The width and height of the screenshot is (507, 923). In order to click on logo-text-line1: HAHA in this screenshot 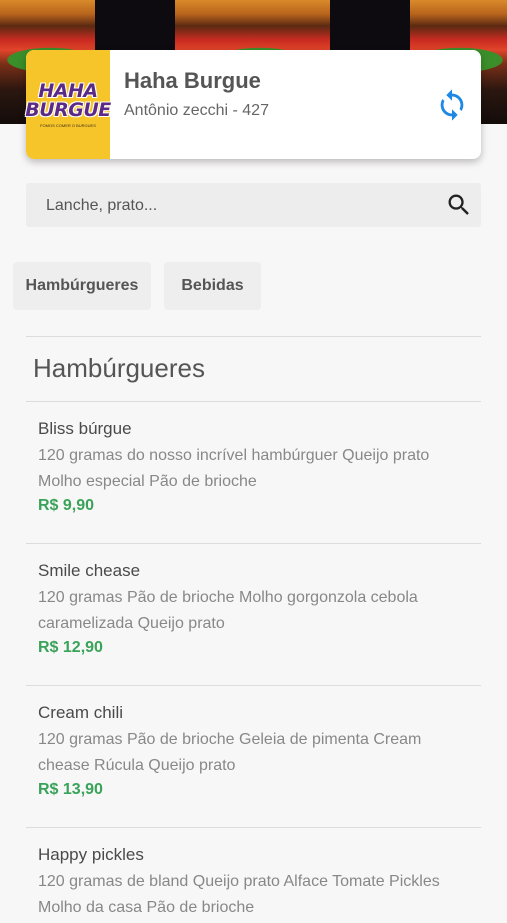, I will do `click(68, 90)`.